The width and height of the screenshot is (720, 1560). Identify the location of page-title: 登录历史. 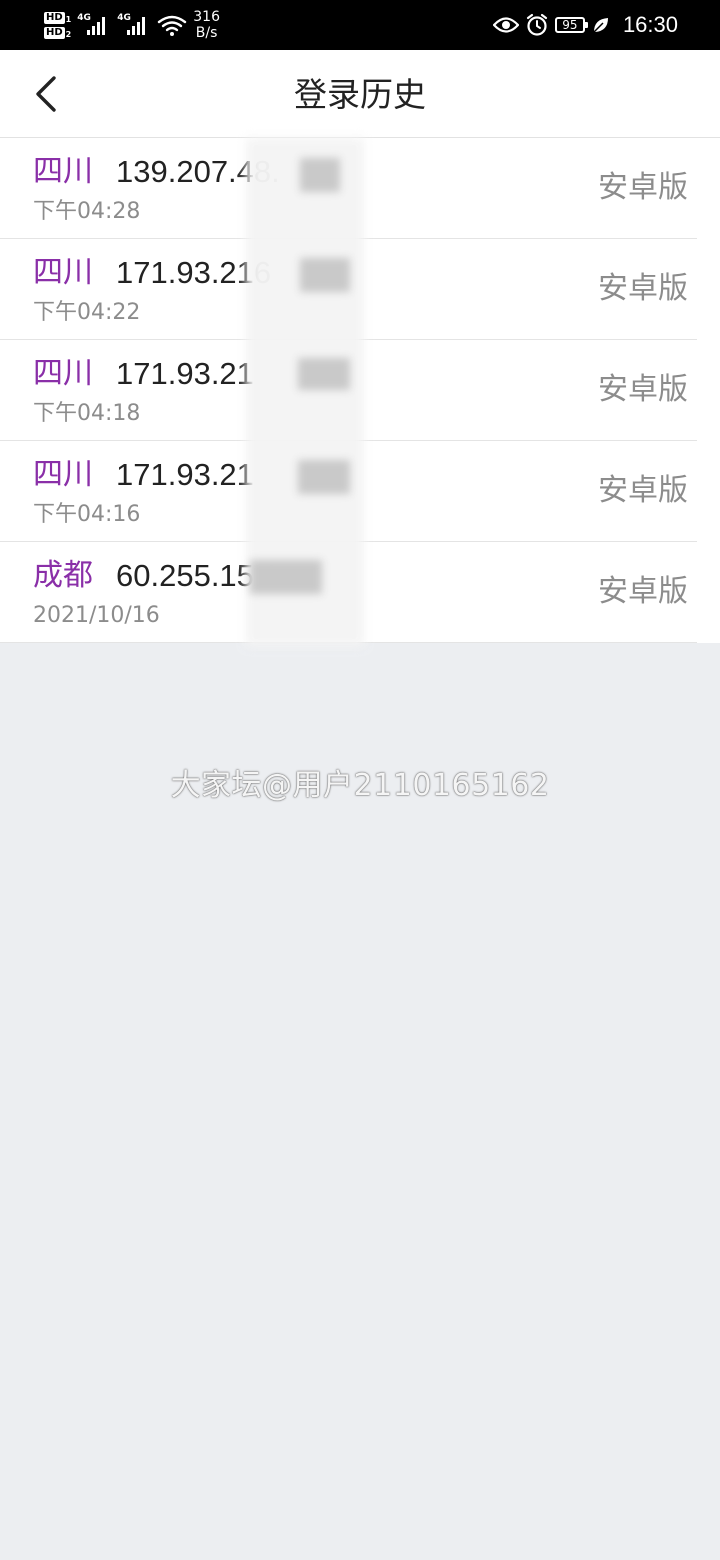
(360, 94).